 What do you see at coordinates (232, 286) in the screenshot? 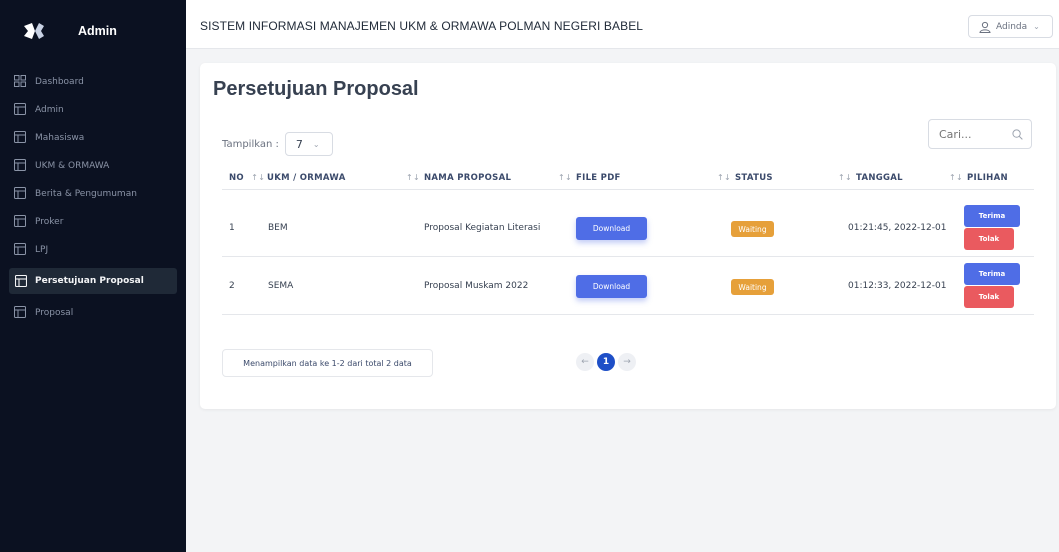
I see `cell-no: 2` at bounding box center [232, 286].